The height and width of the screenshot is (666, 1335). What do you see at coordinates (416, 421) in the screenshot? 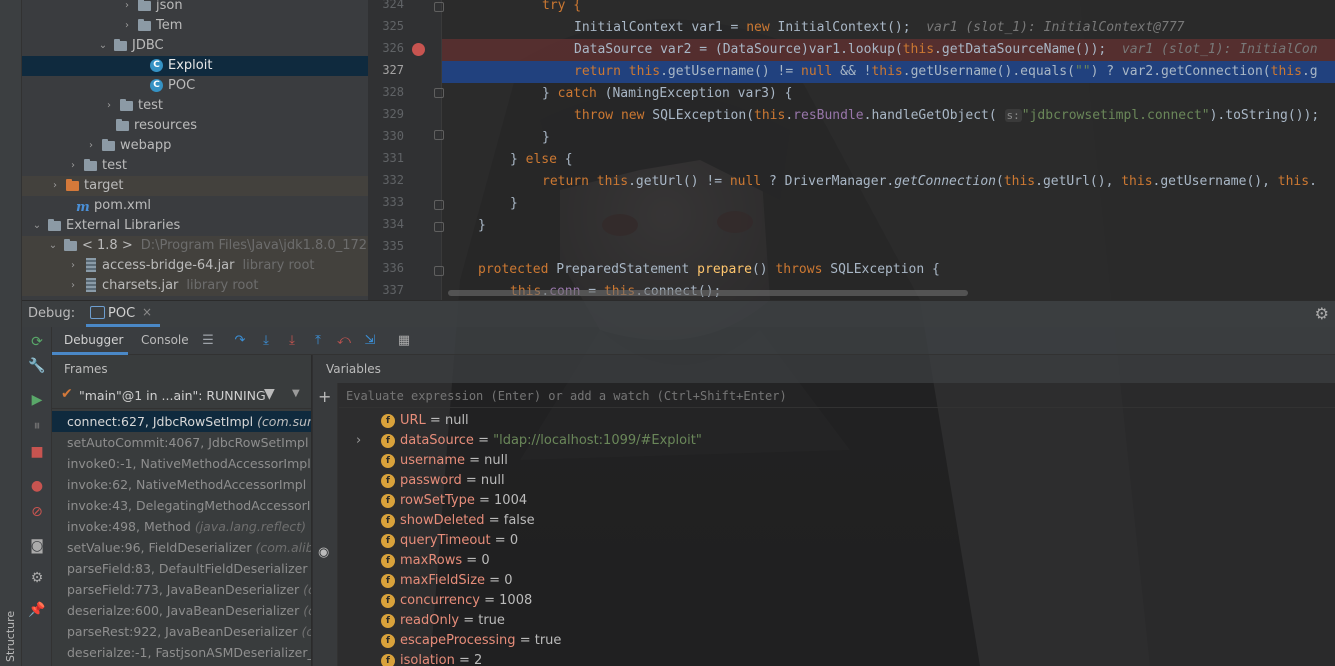
I see `variable-row: f URL = null` at bounding box center [416, 421].